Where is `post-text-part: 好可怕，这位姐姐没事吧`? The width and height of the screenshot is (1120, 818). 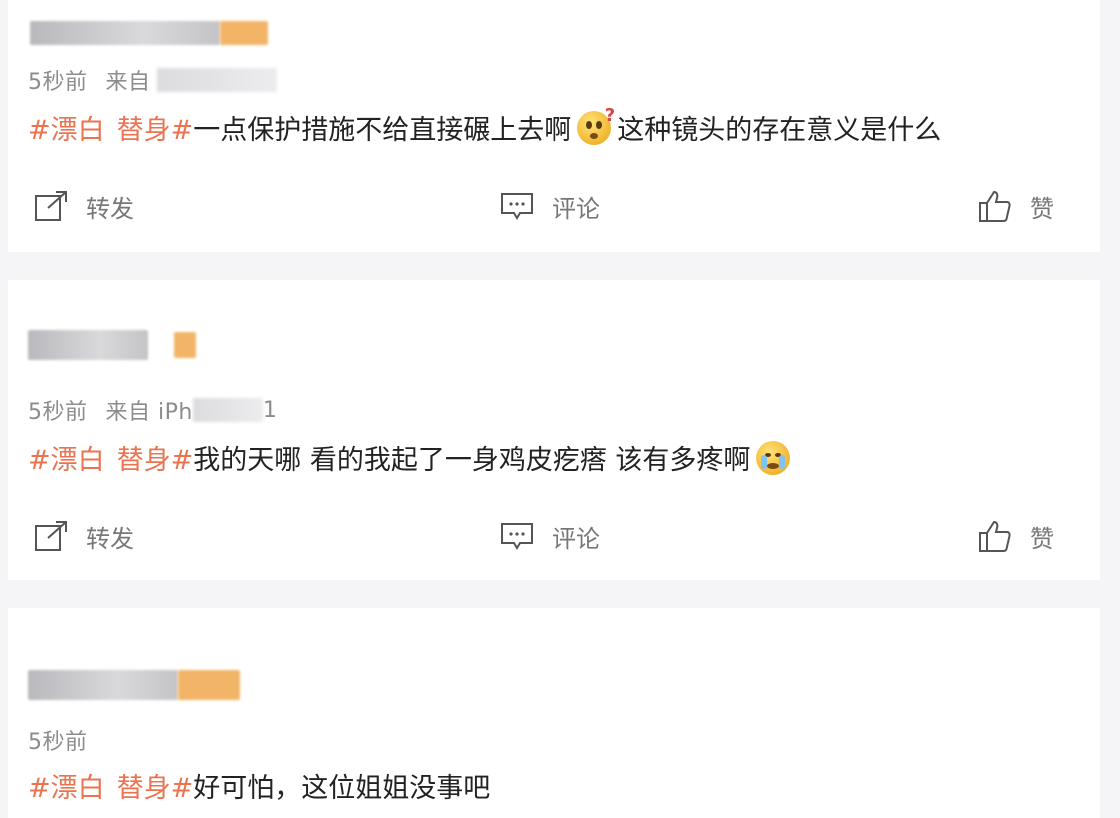
post-text-part: 好可怕，这位姐姐没事吧 is located at coordinates (342, 788).